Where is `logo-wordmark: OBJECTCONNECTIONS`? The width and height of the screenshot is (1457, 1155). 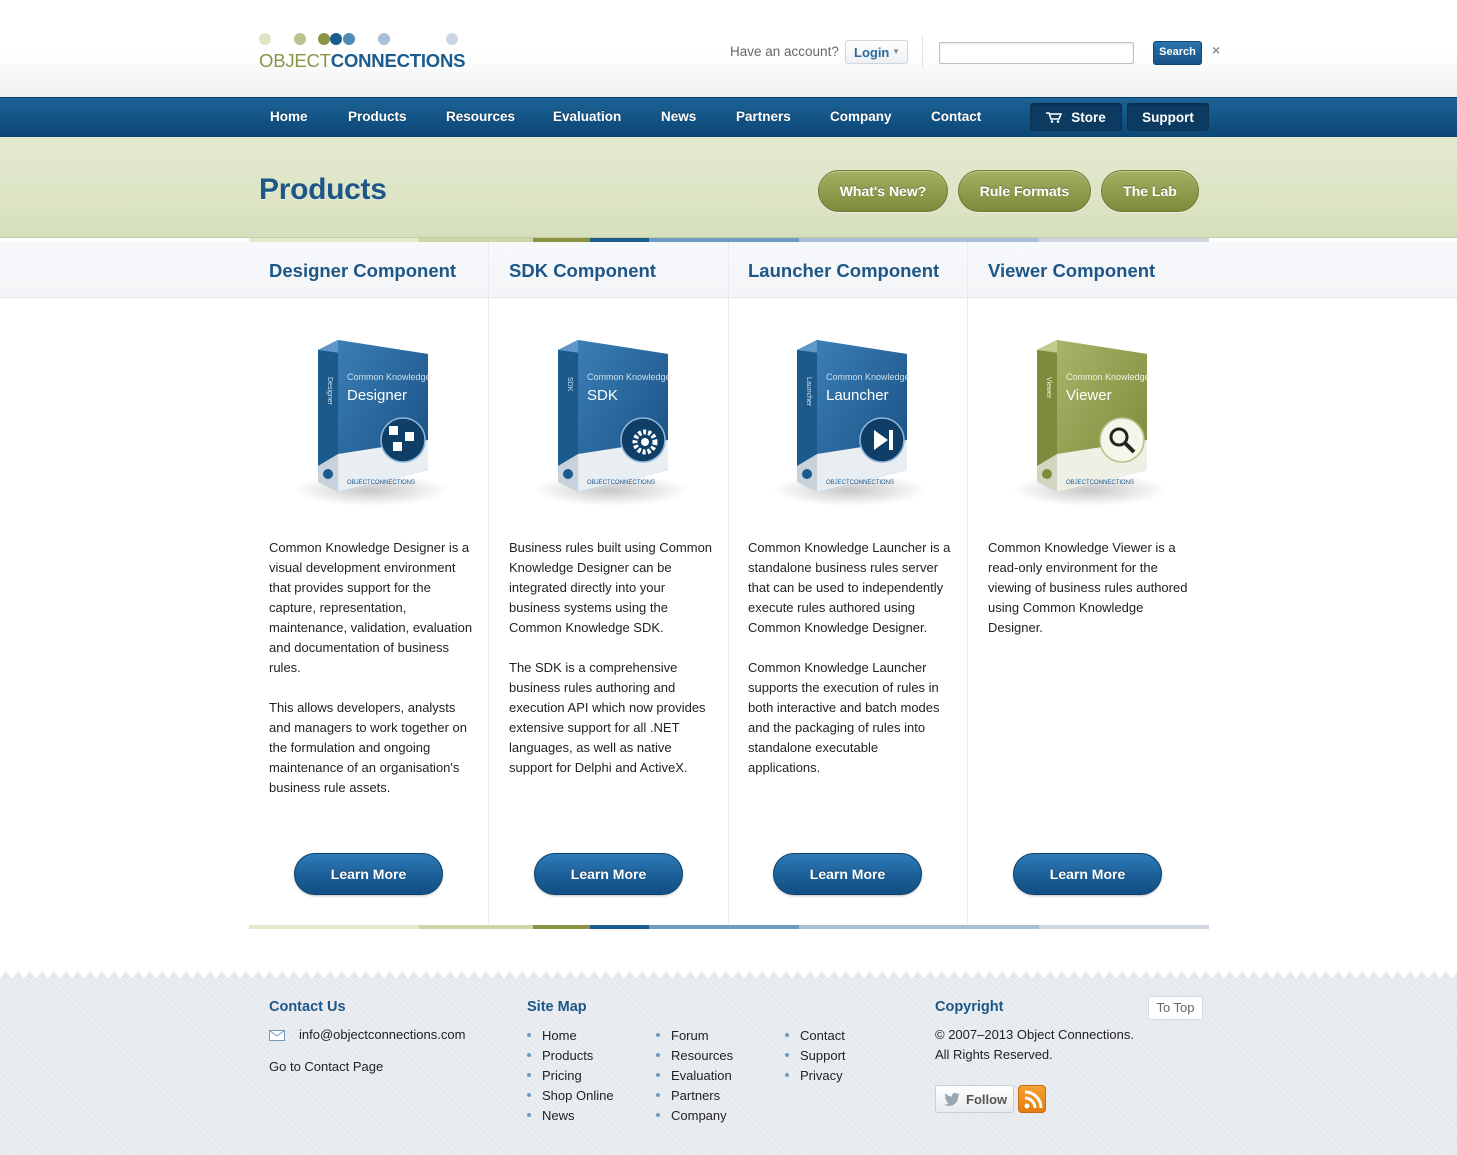
logo-wordmark: OBJECTCONNECTIONS is located at coordinates (362, 61).